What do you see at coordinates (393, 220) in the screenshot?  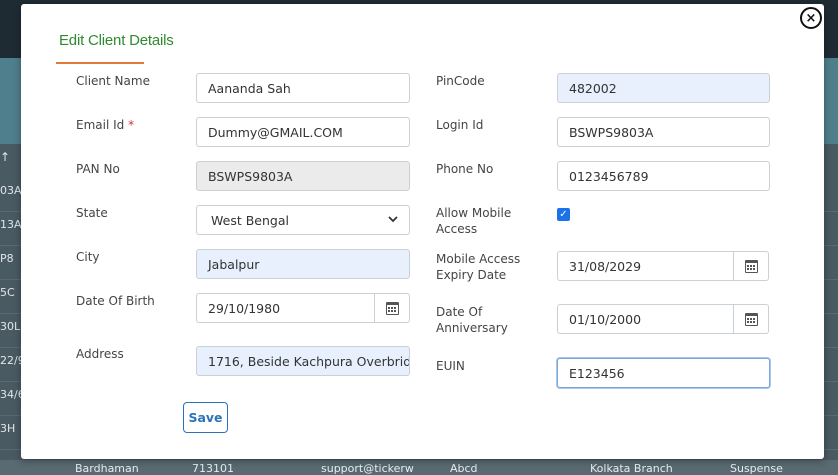 I see `chevron-down-icon` at bounding box center [393, 220].